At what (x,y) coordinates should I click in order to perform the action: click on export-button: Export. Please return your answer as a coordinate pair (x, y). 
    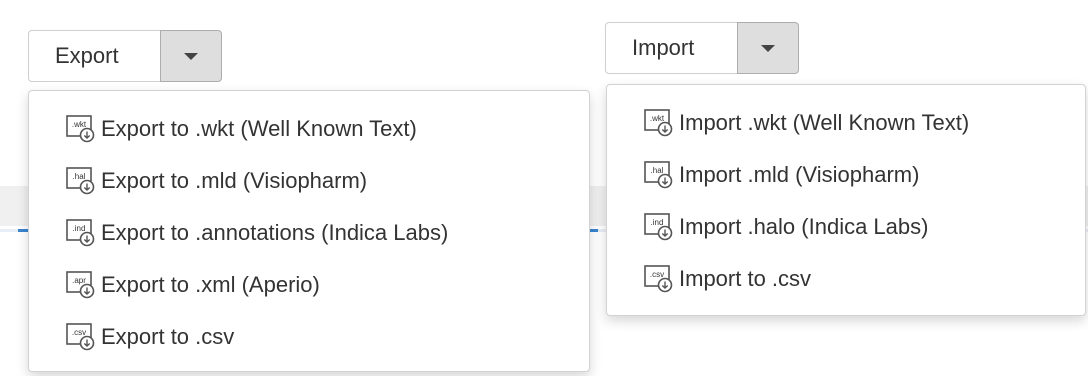
    Looking at the image, I should click on (94, 56).